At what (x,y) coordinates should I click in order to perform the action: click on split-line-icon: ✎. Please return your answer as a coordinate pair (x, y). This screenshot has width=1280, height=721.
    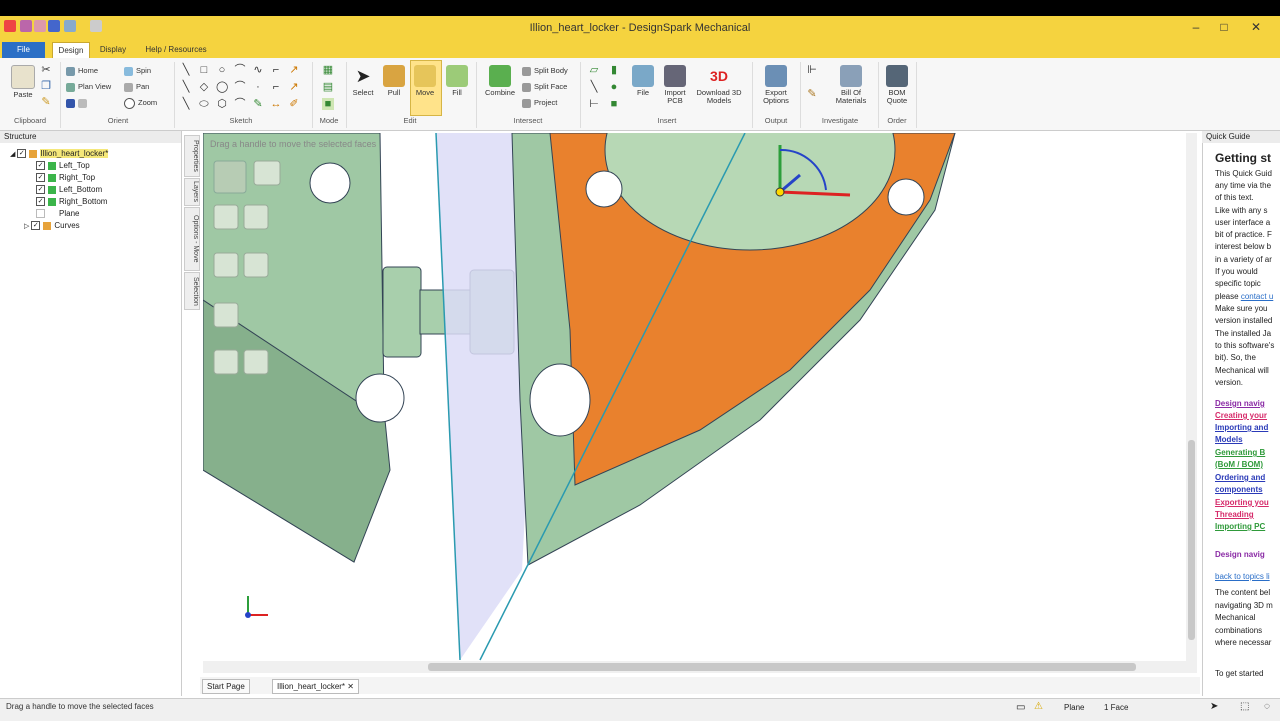
    Looking at the image, I should click on (258, 104).